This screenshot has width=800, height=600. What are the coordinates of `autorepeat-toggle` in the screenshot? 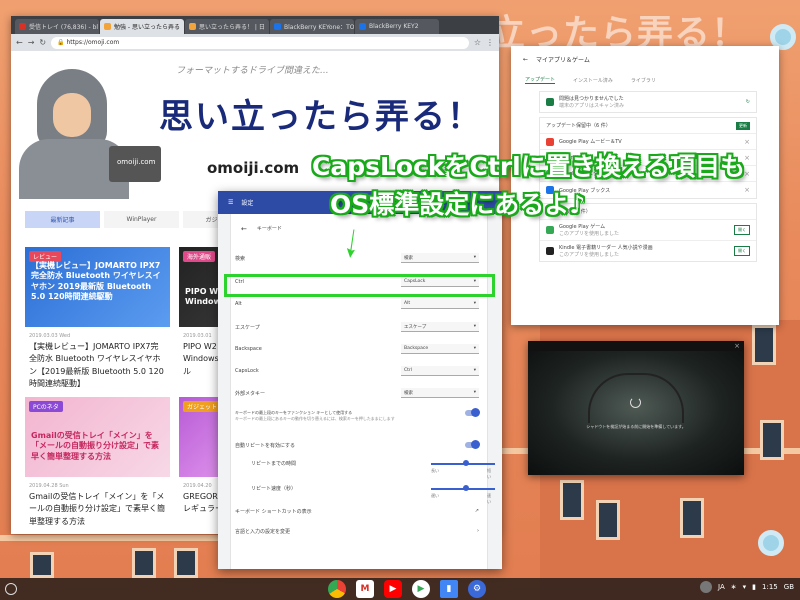 It's located at (472, 444).